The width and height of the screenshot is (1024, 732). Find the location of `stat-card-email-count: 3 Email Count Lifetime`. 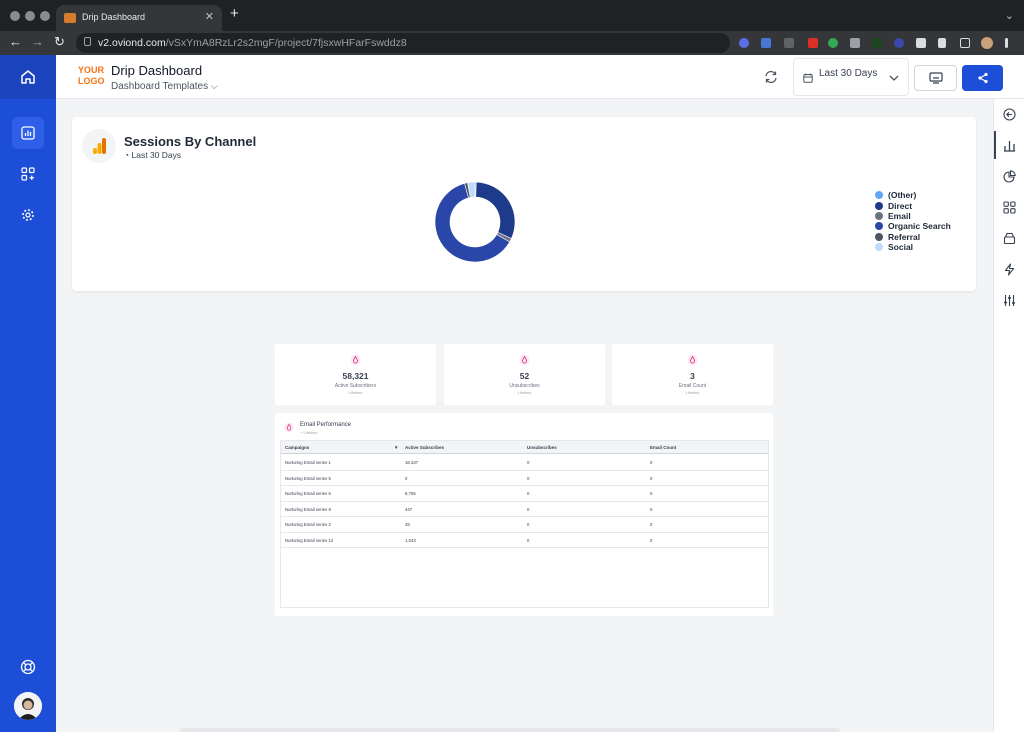

stat-card-email-count: 3 Email Count Lifetime is located at coordinates (692, 374).